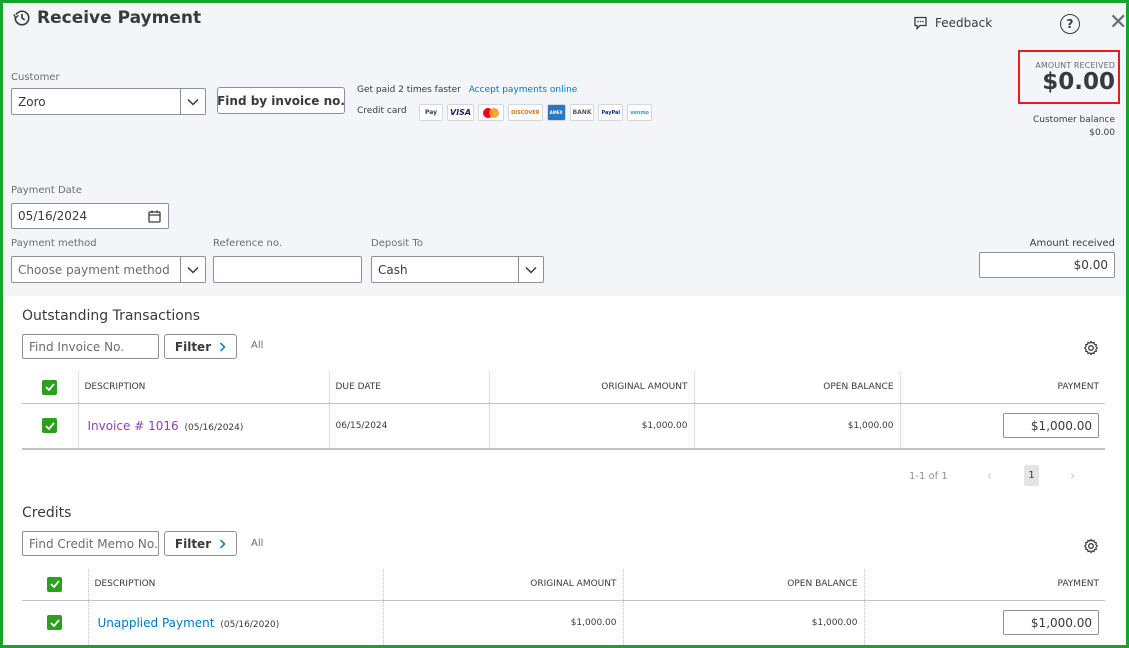  What do you see at coordinates (1051, 426) in the screenshot?
I see `payment-input: $1,000.00` at bounding box center [1051, 426].